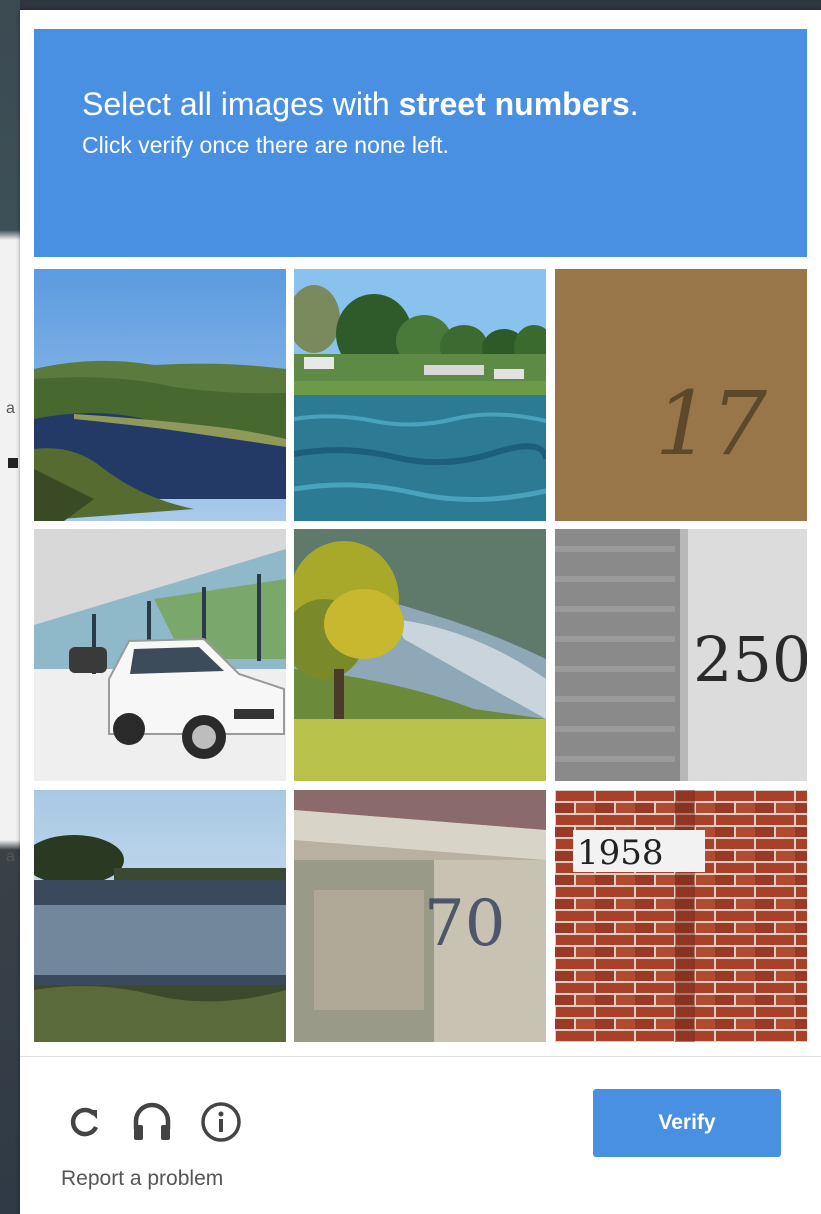 This screenshot has width=821, height=1214. Describe the element at coordinates (10, 607) in the screenshot. I see `background-page: a a` at that location.